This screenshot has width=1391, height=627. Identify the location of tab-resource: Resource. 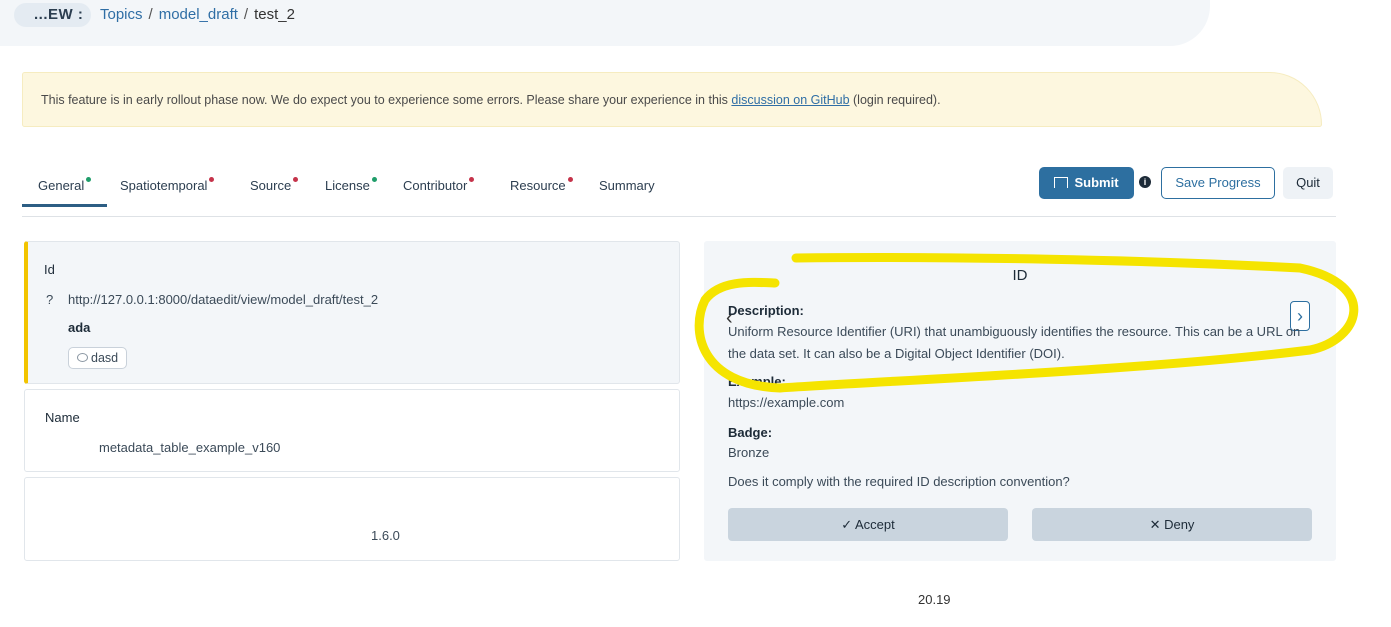
(541, 192).